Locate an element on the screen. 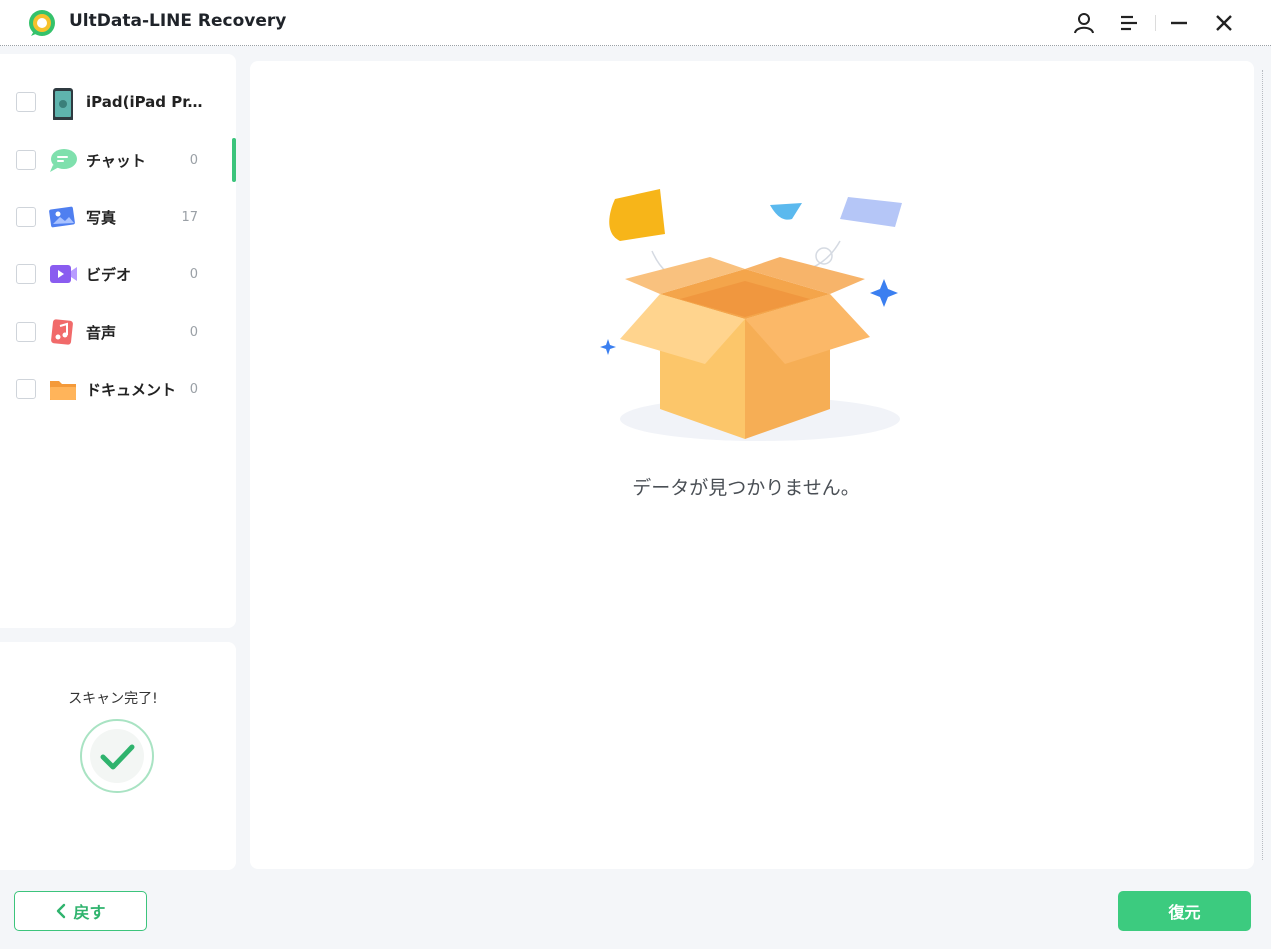 This screenshot has height=949, width=1271. empty-state-message: データが見つかりません。 is located at coordinates (746, 488).